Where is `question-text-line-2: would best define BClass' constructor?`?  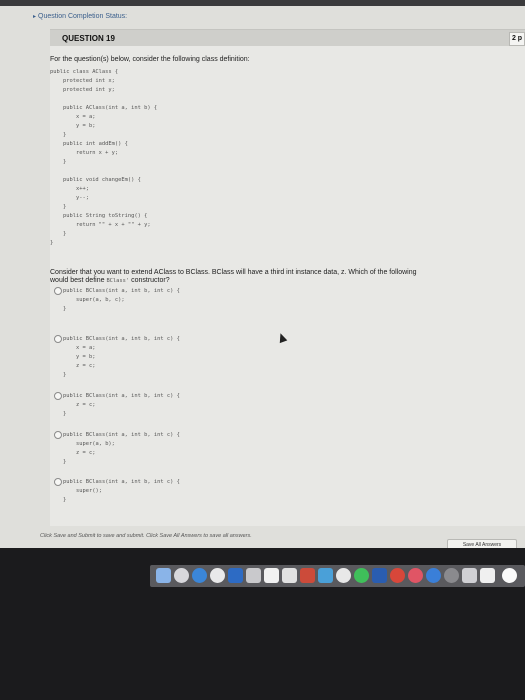 question-text-line-2: would best define BClass' constructor? is located at coordinates (110, 280).